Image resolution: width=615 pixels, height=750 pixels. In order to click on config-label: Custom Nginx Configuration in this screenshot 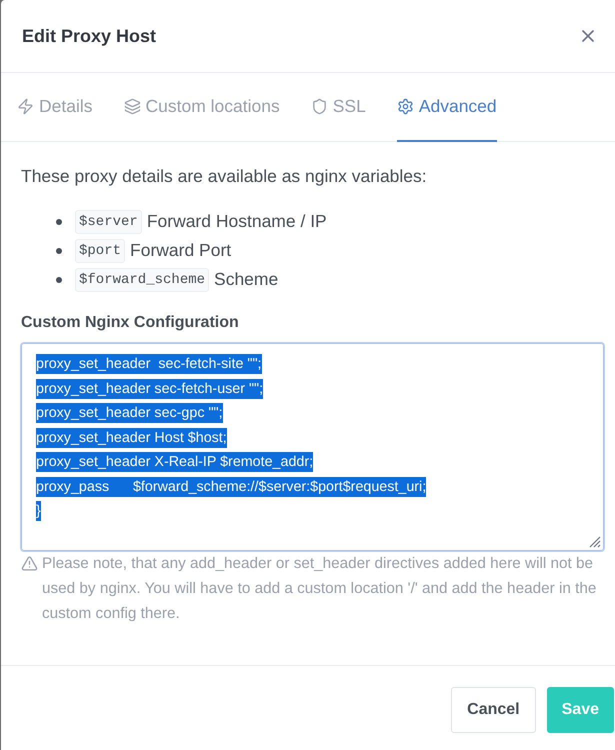, I will do `click(130, 323)`.